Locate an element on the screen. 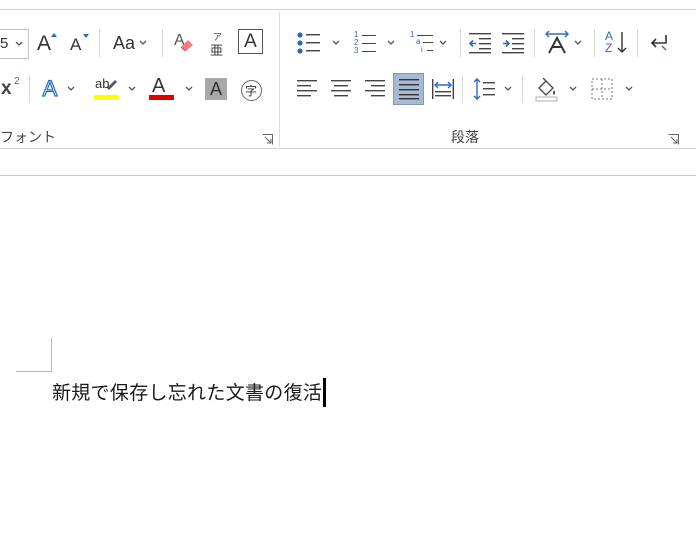 The image size is (696, 540). enclose-characters-icon: 字 is located at coordinates (251, 90).